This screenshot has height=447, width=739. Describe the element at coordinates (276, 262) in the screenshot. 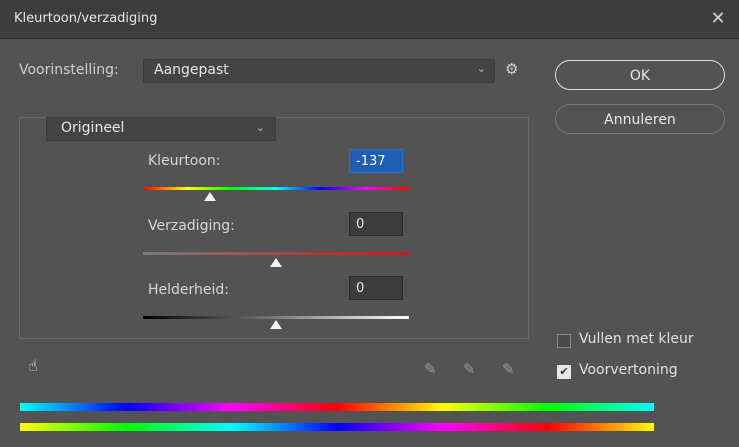

I see `saturation-slider-thumb` at that location.